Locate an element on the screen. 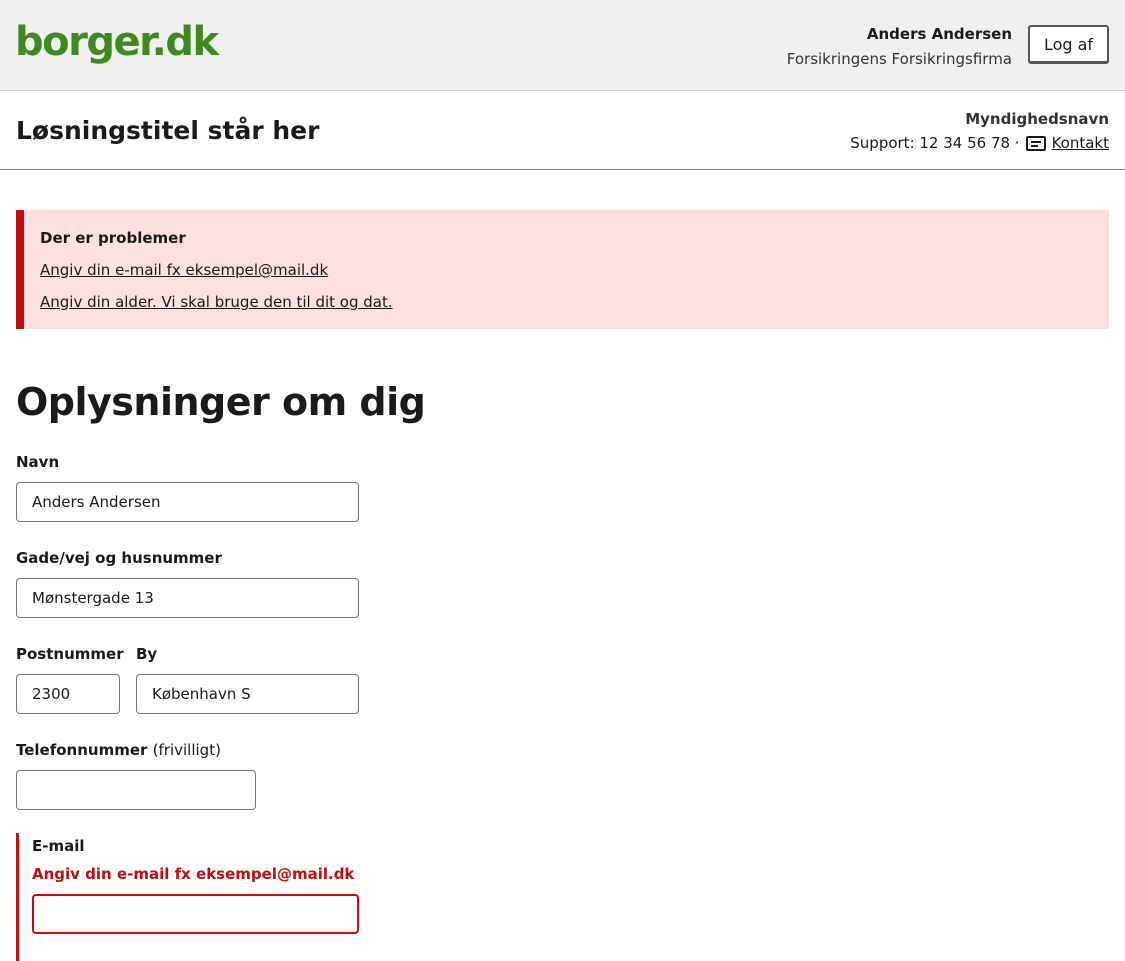 The height and width of the screenshot is (961, 1125). street-input is located at coordinates (187, 598).